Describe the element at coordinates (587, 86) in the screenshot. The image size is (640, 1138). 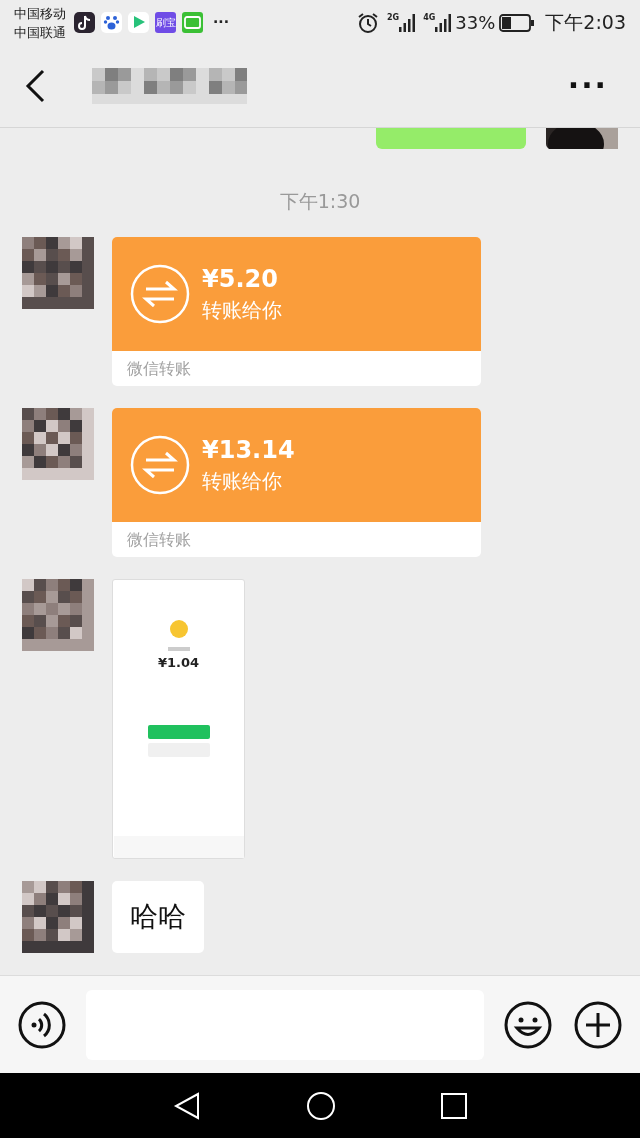
I see `more-menu-button: ···` at that location.